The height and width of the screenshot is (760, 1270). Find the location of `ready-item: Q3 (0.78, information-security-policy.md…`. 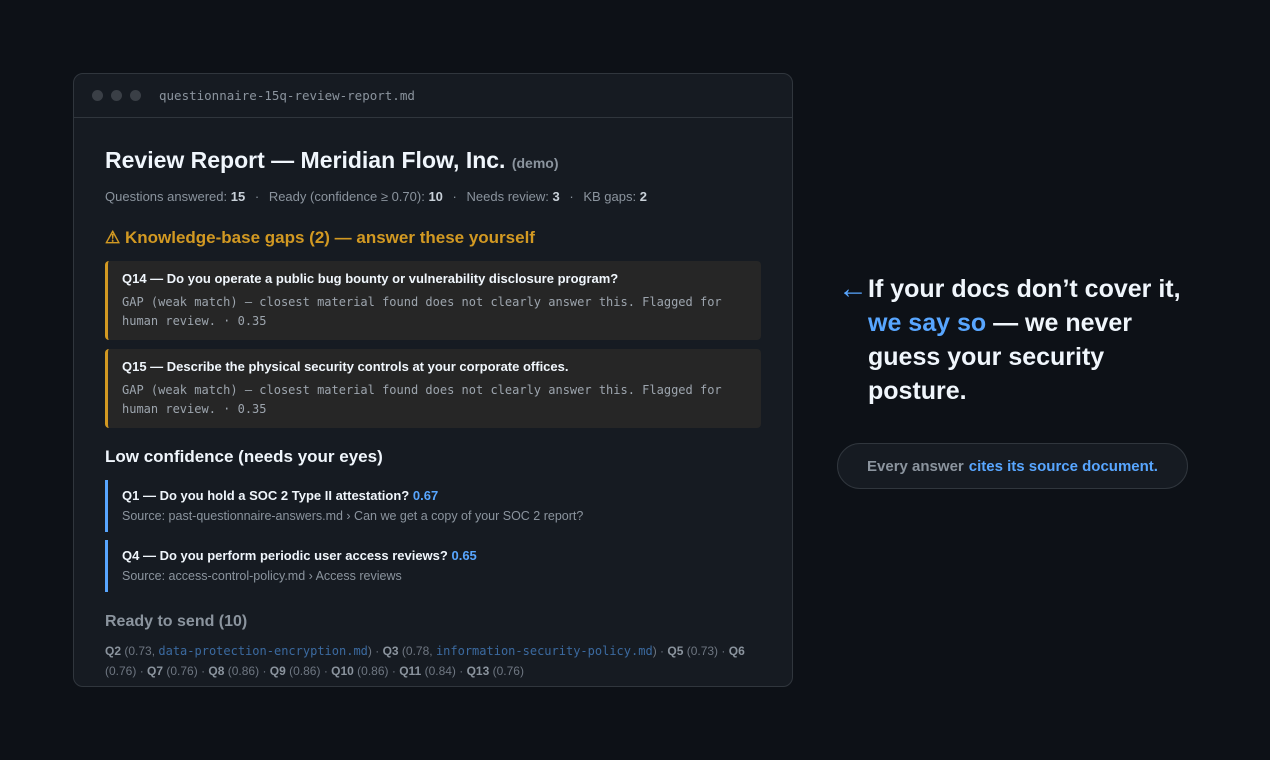

ready-item: Q3 (0.78, information-security-policy.md… is located at coordinates (519, 651).